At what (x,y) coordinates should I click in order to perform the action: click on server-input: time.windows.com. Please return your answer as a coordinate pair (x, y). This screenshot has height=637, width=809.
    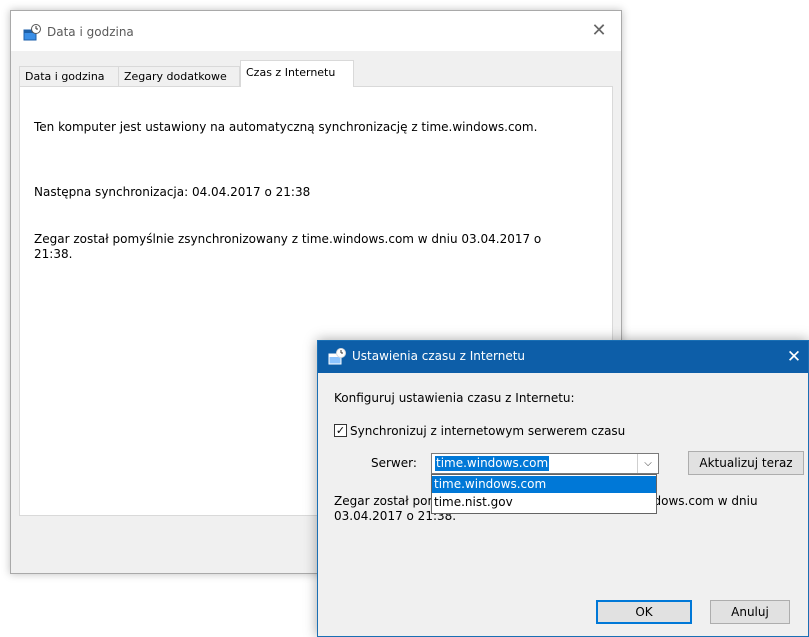
    Looking at the image, I should click on (492, 463).